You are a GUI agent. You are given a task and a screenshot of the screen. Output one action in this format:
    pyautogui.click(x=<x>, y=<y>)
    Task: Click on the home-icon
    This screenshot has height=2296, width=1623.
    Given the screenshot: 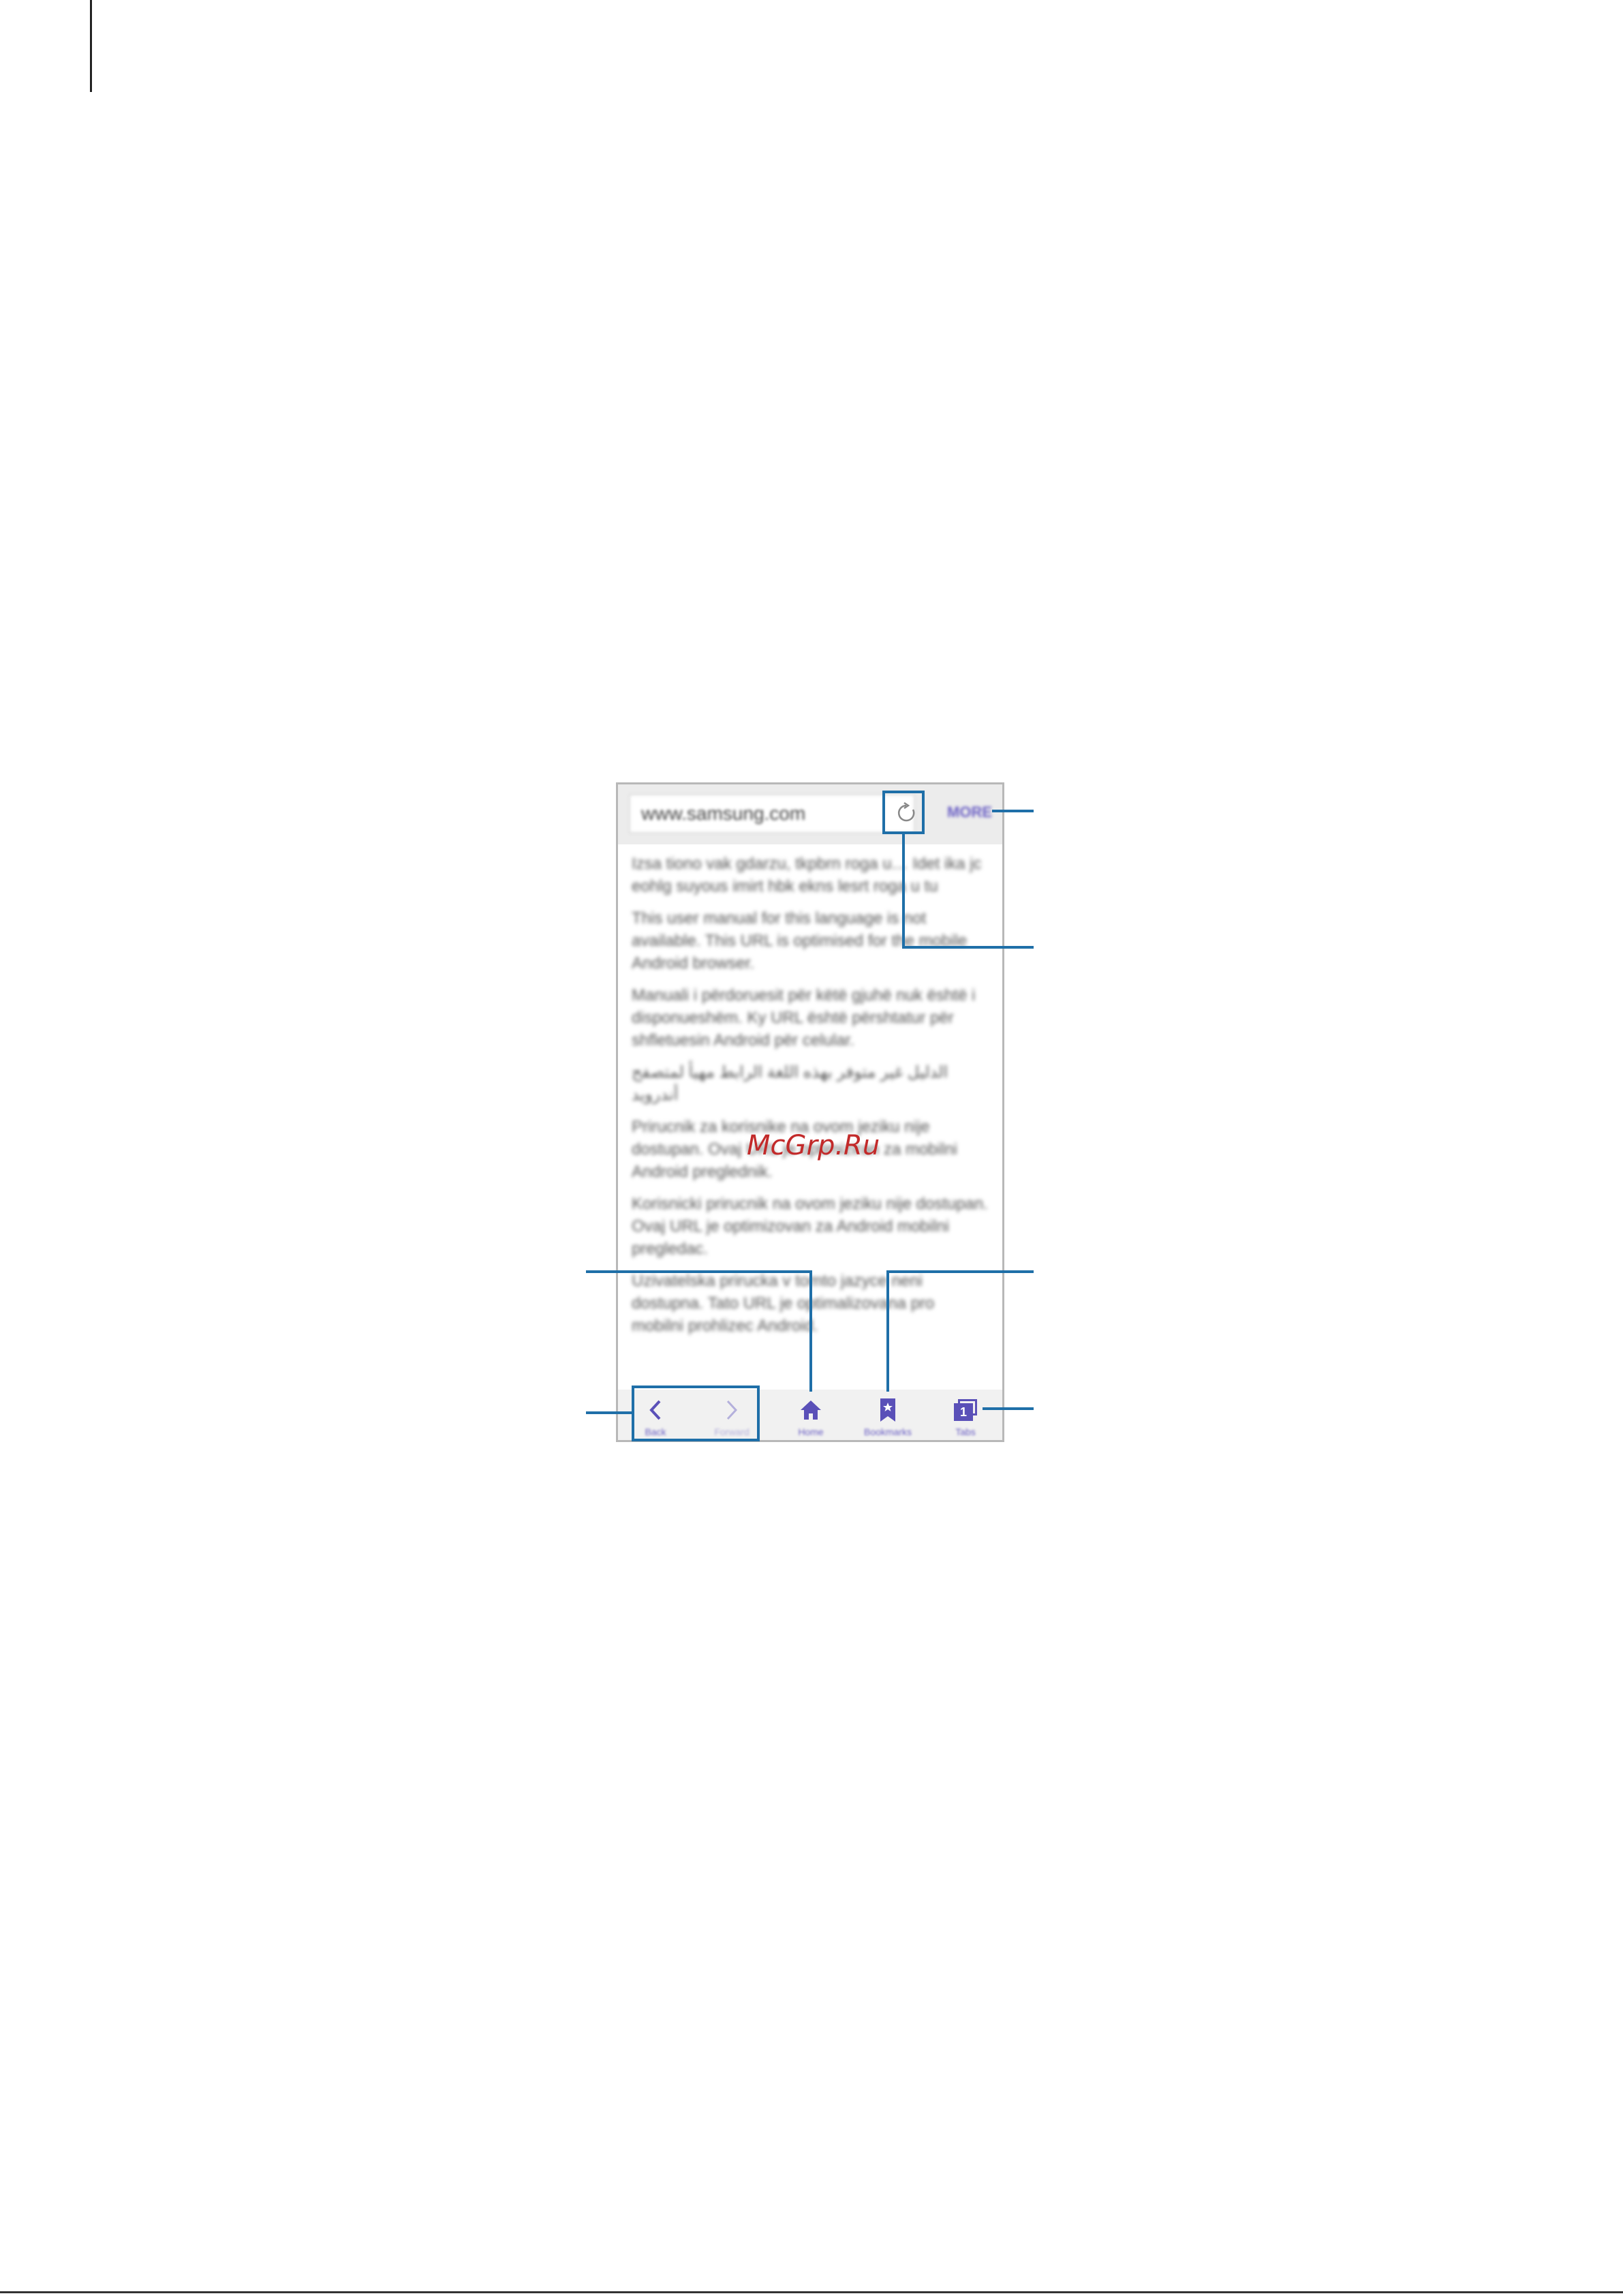 What is the action you would take?
    pyautogui.click(x=810, y=1410)
    